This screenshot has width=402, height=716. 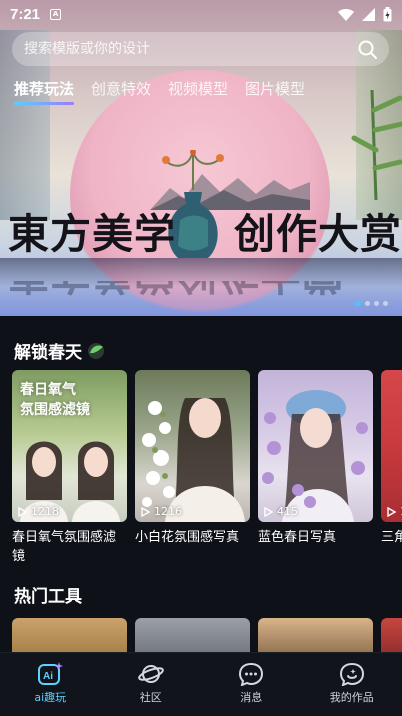 What do you see at coordinates (56, 14) in the screenshot?
I see `notification-badge-icon: A` at bounding box center [56, 14].